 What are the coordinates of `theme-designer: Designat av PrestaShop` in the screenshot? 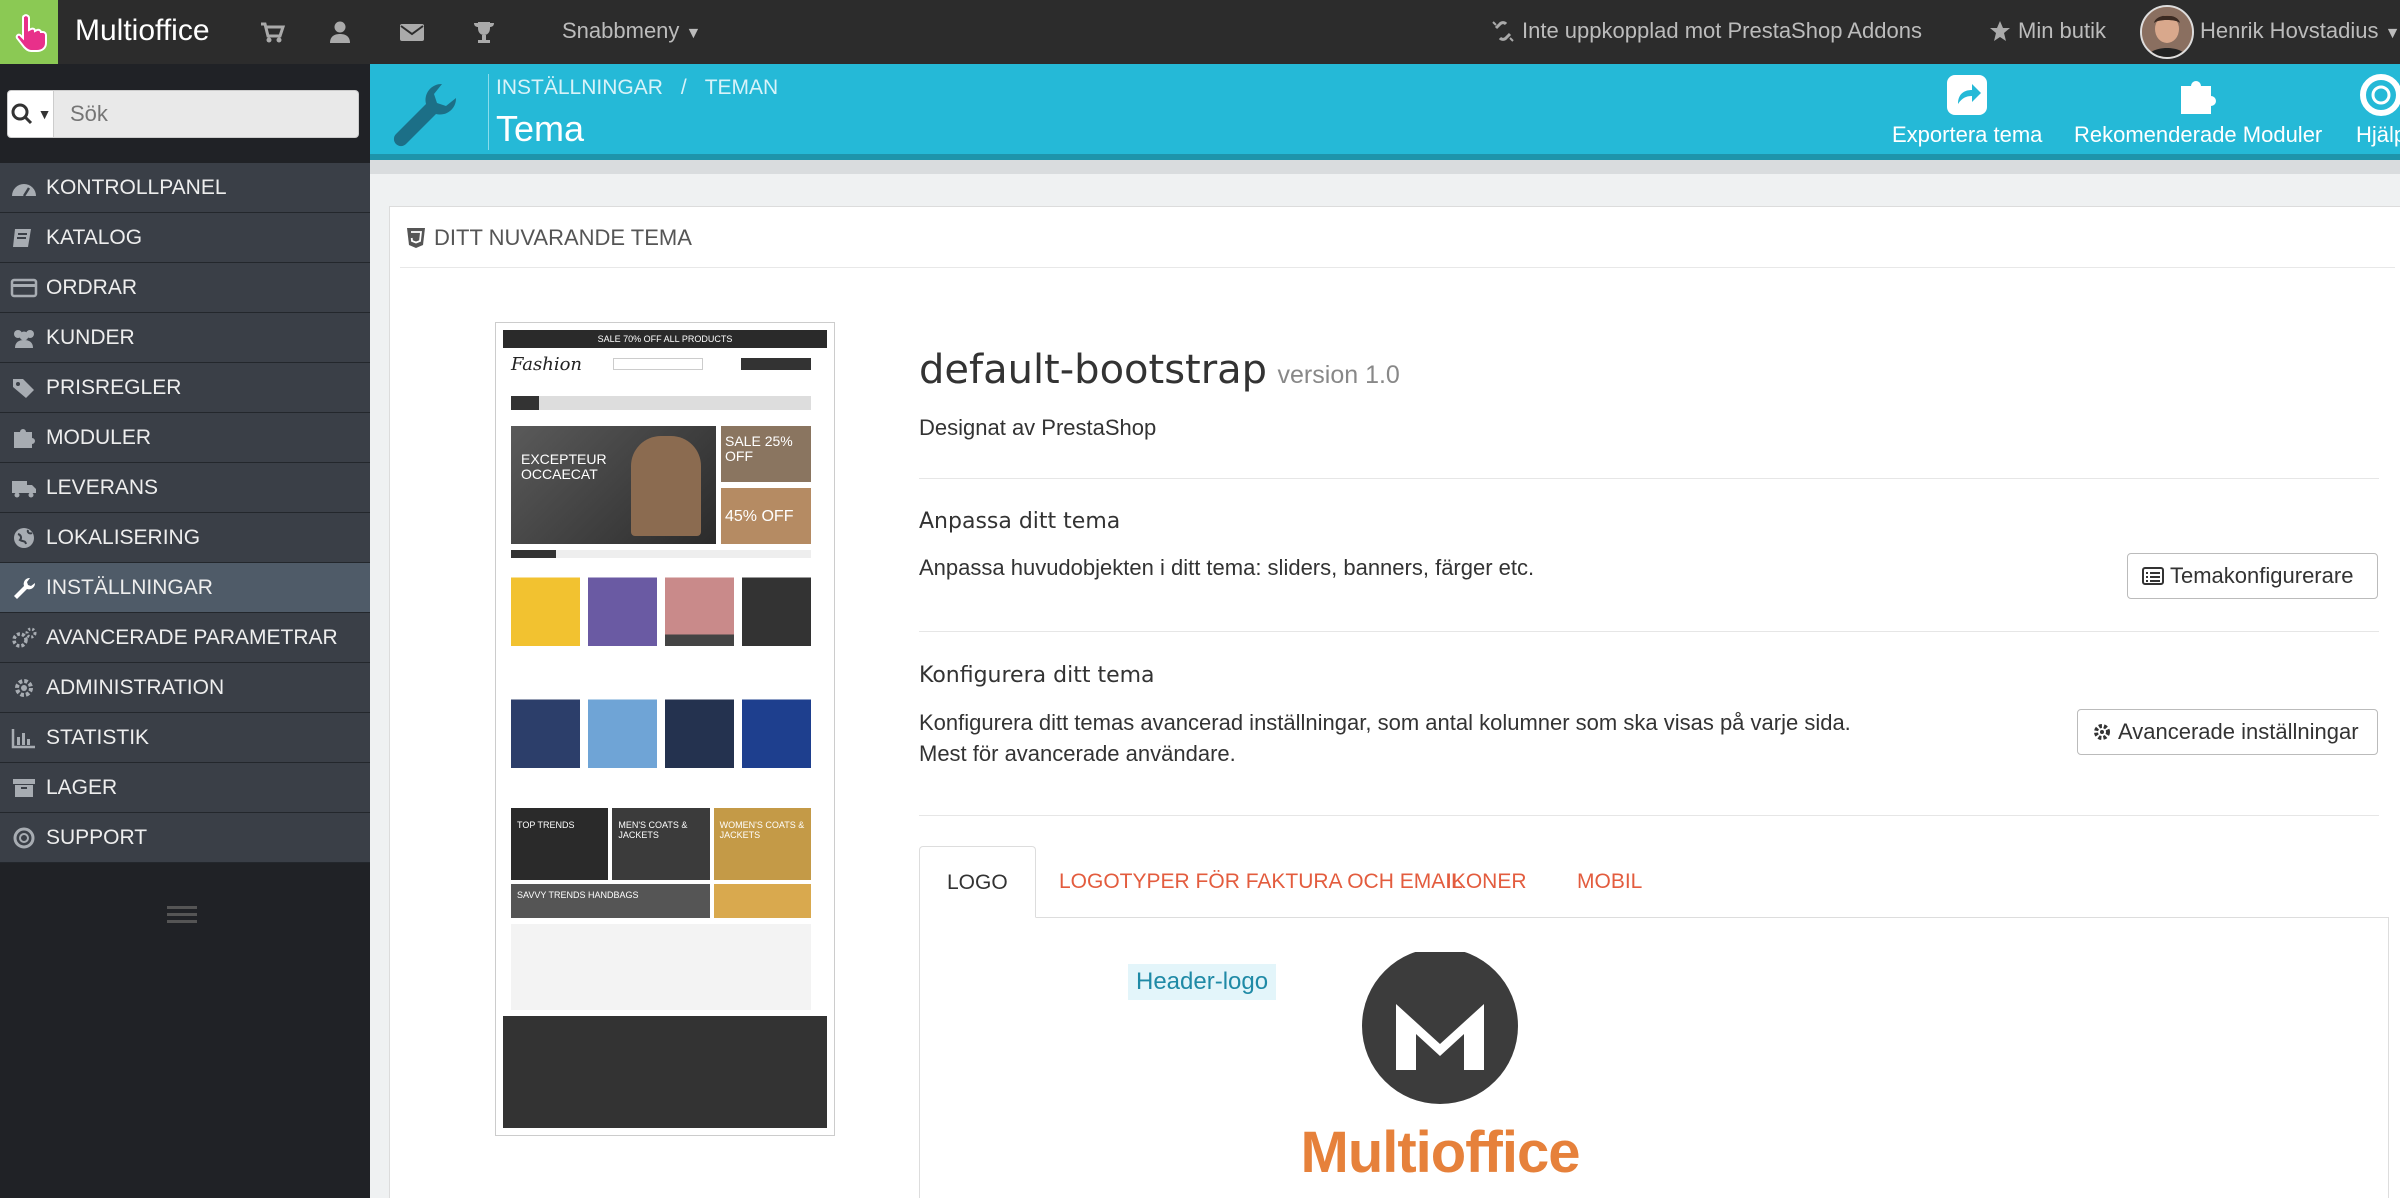 It's located at (1038, 427).